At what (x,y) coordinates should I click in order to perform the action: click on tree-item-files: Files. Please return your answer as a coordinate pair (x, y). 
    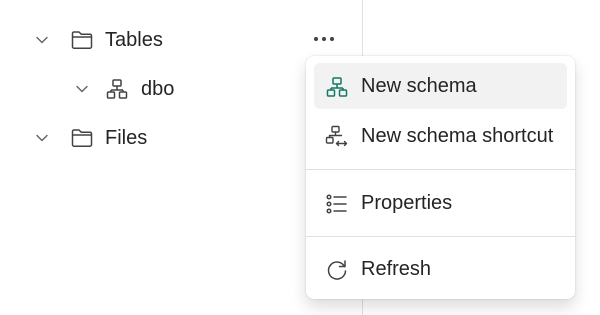
    Looking at the image, I should click on (90, 138).